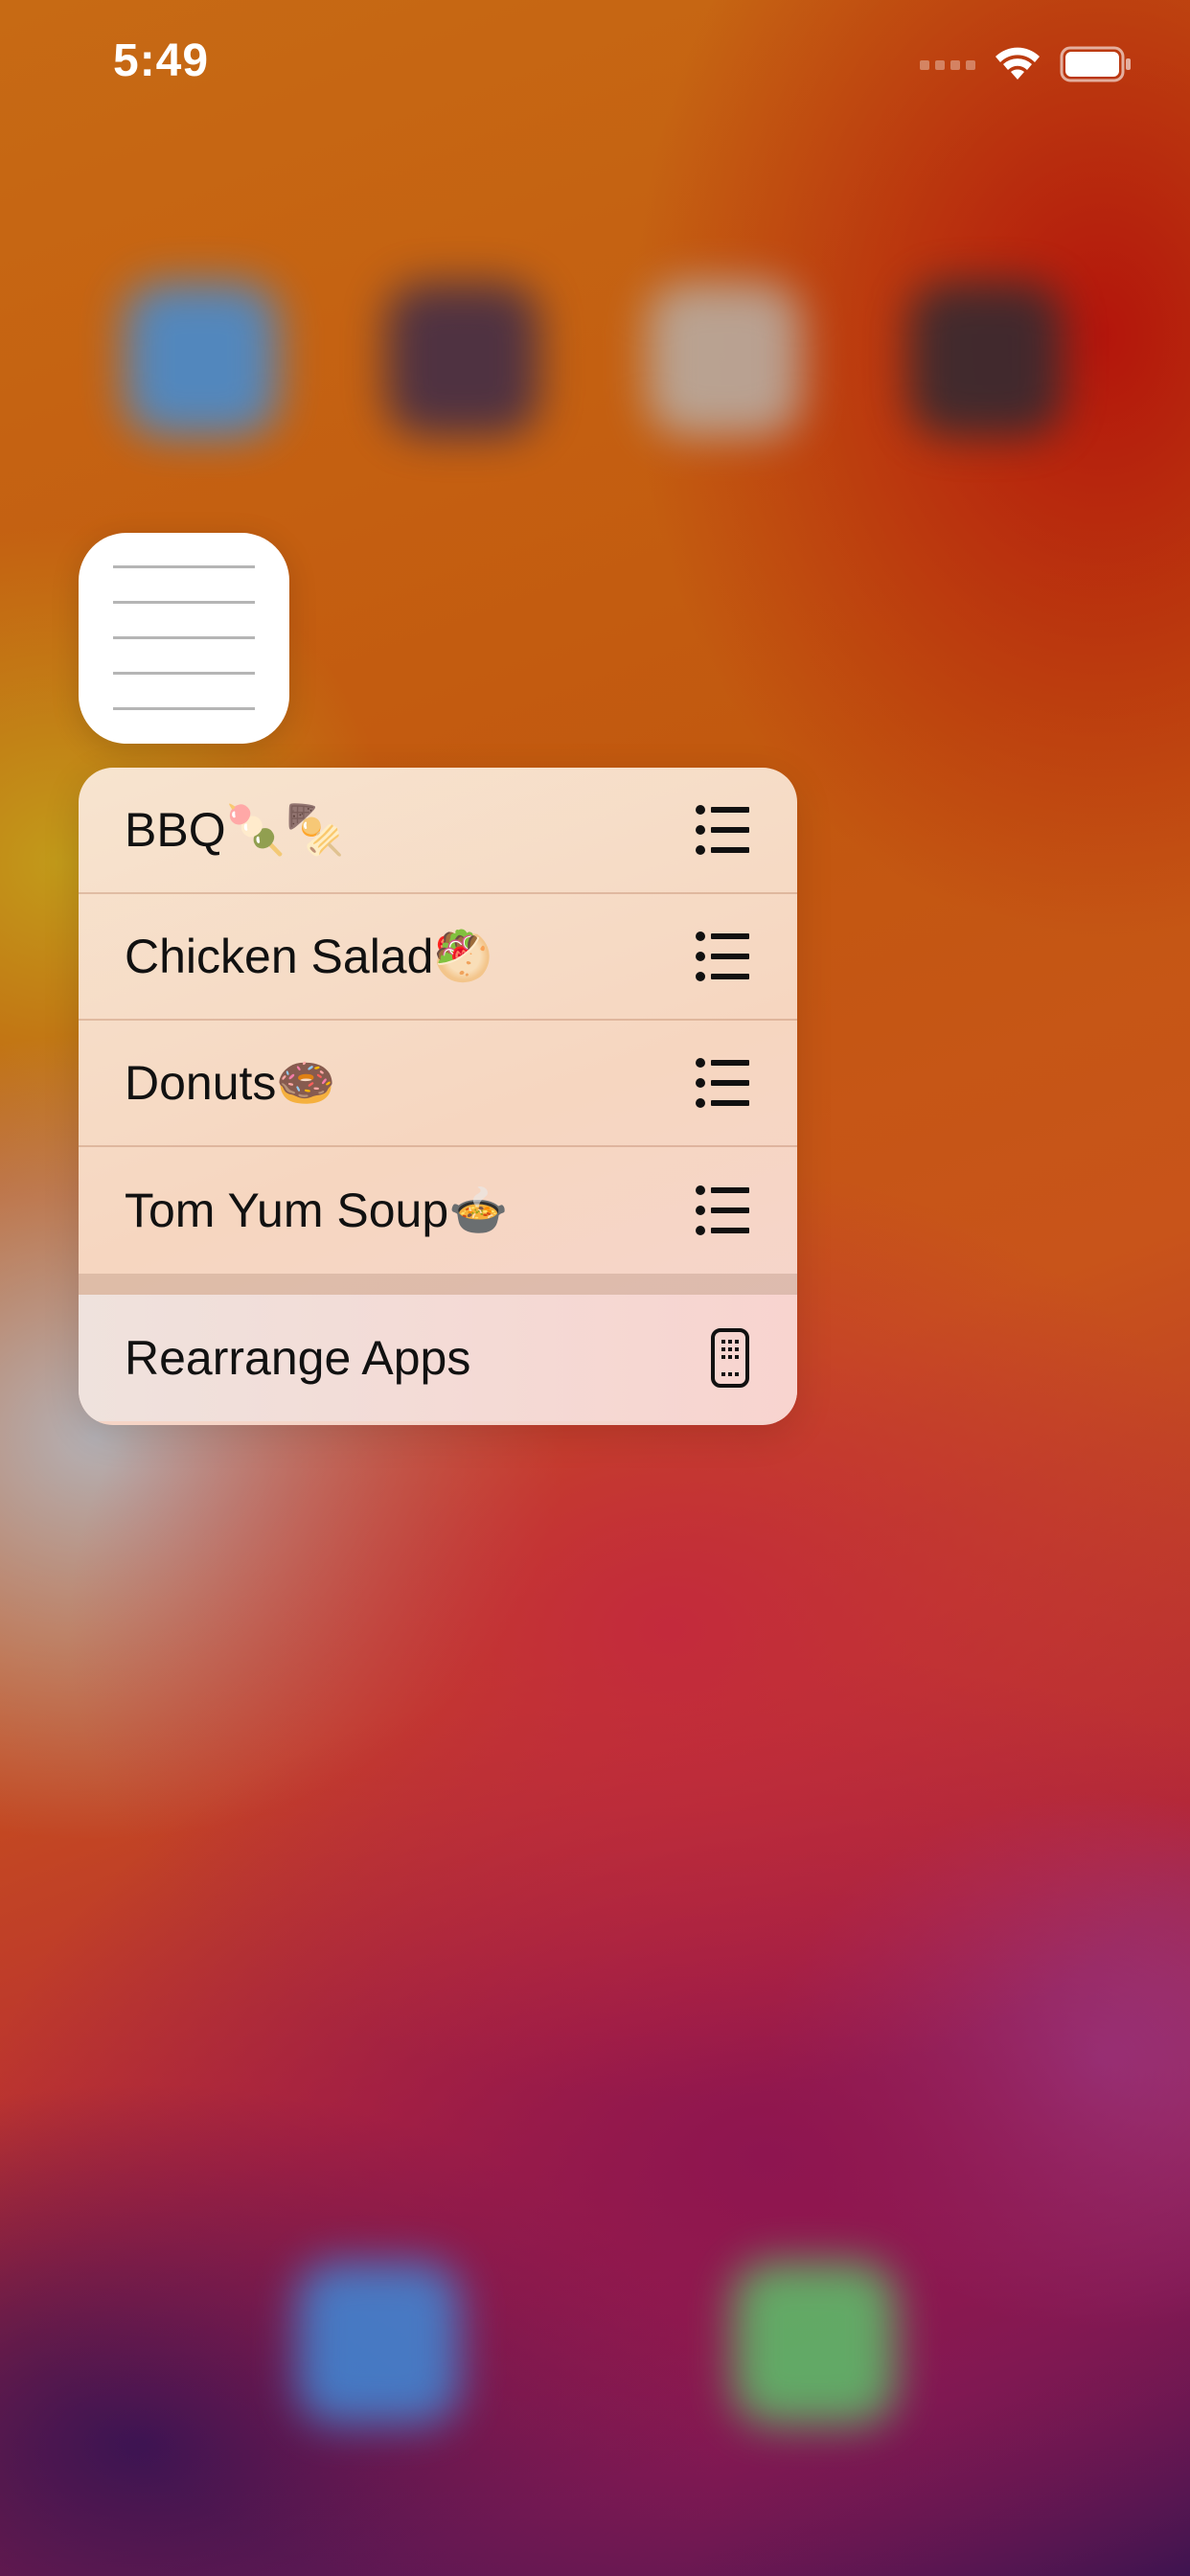 The width and height of the screenshot is (1190, 2576). I want to click on status-time: 5:49, so click(162, 60).